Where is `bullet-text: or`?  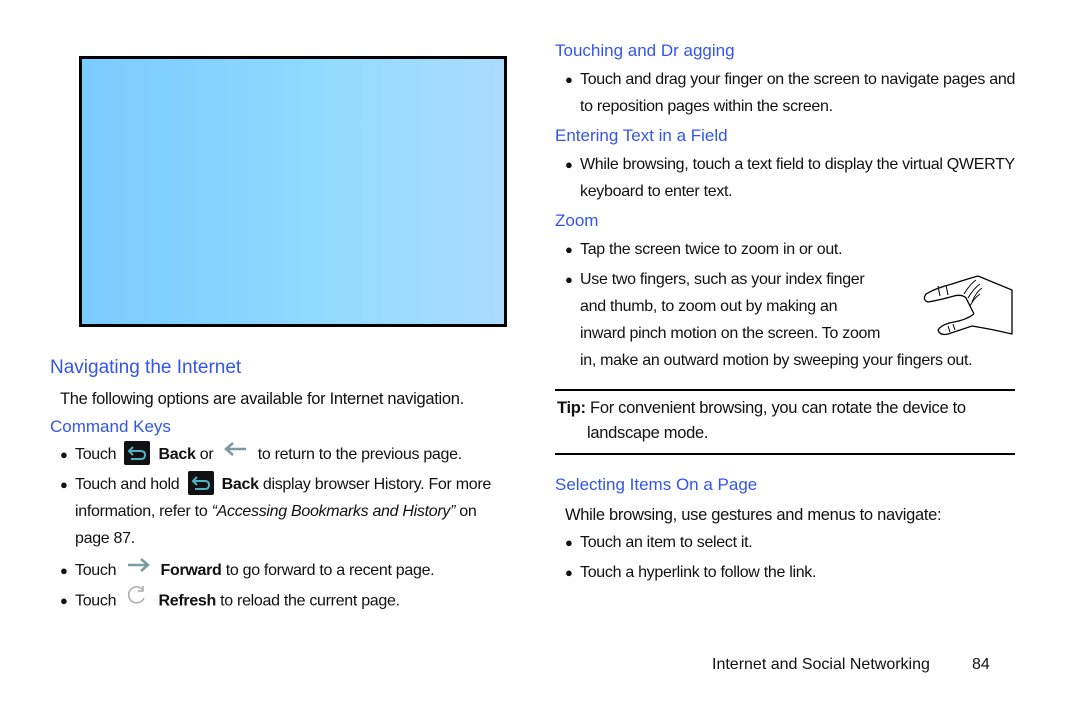
bullet-text: or is located at coordinates (206, 454).